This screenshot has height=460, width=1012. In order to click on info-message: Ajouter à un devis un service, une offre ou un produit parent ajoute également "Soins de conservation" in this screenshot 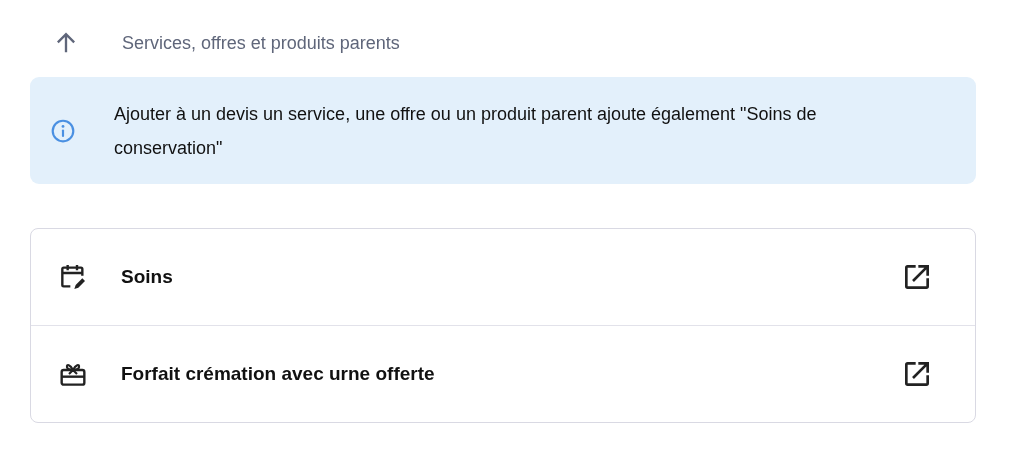, I will do `click(466, 131)`.